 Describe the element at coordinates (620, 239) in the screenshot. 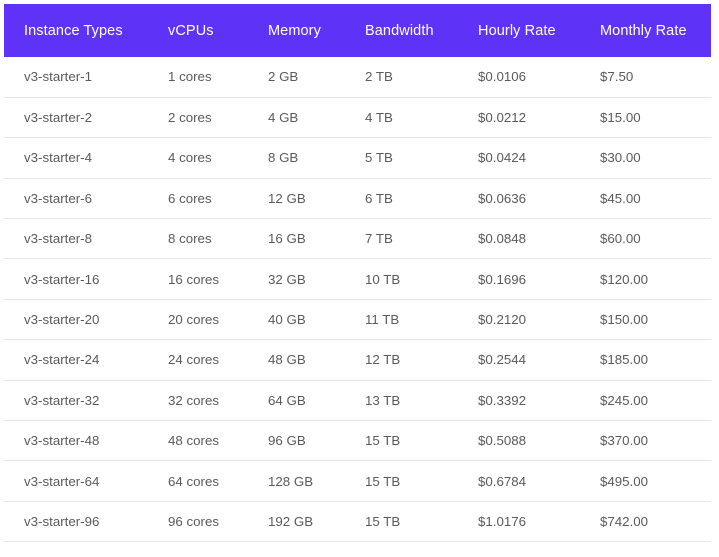

I see `cell-monthly: $60.00` at that location.